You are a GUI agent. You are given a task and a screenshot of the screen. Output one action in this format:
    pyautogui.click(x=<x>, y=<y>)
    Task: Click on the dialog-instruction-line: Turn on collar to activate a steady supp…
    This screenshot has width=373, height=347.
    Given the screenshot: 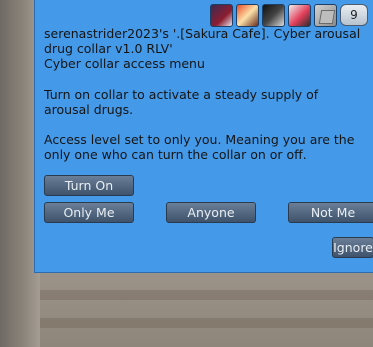 What is the action you would take?
    pyautogui.click(x=181, y=101)
    